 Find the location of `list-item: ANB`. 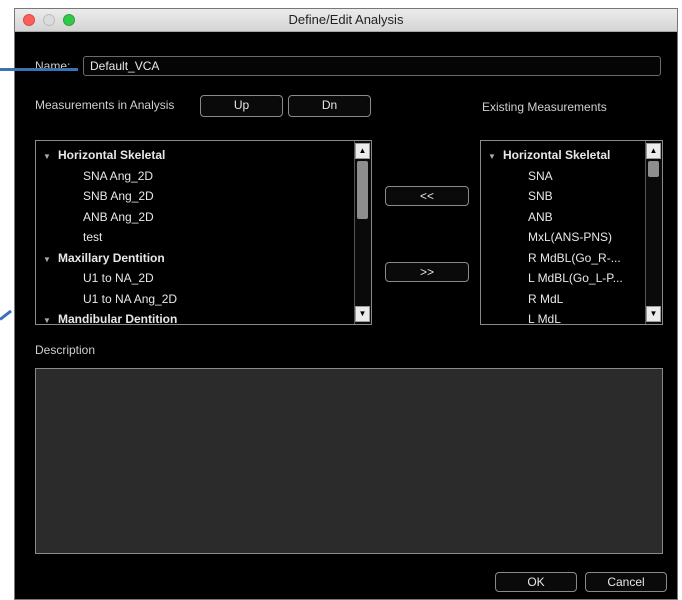

list-item: ANB is located at coordinates (563, 217).